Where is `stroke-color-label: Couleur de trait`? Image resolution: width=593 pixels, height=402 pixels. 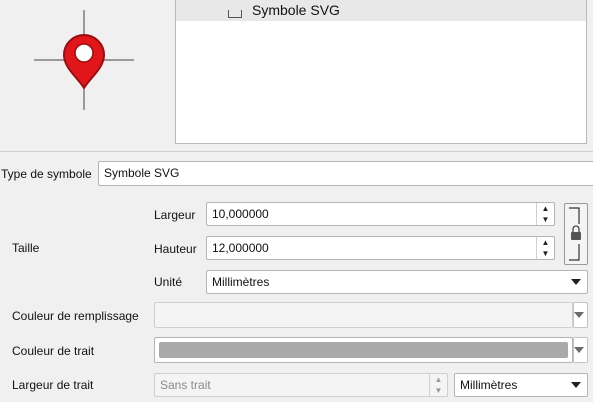 stroke-color-label: Couleur de trait is located at coordinates (53, 351).